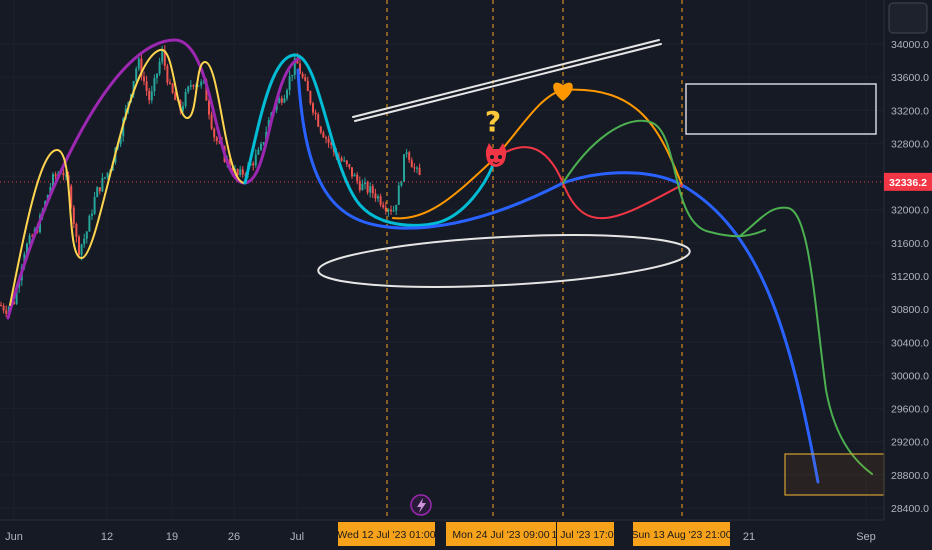 Image resolution: width=932 pixels, height=550 pixels. I want to click on price-tick-label: 30400.0, so click(910, 343).